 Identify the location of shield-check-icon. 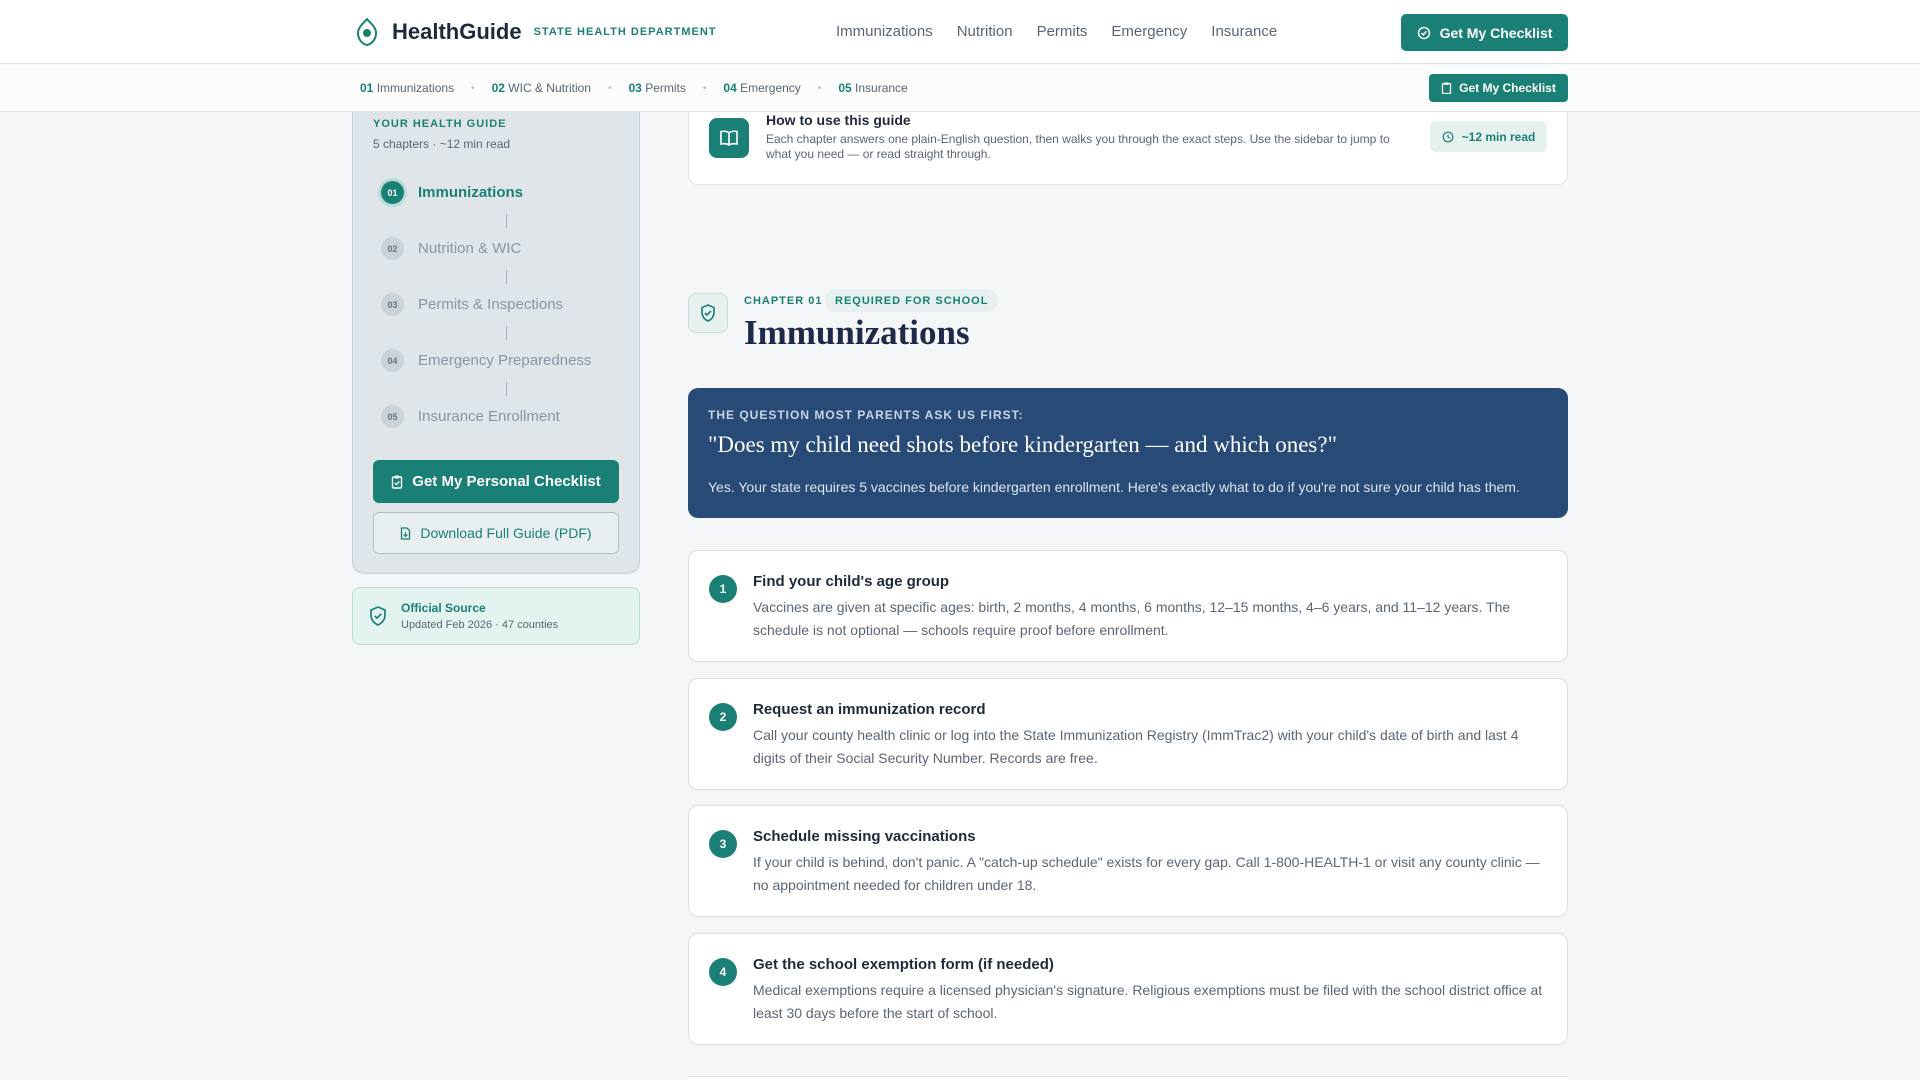
(378, 616).